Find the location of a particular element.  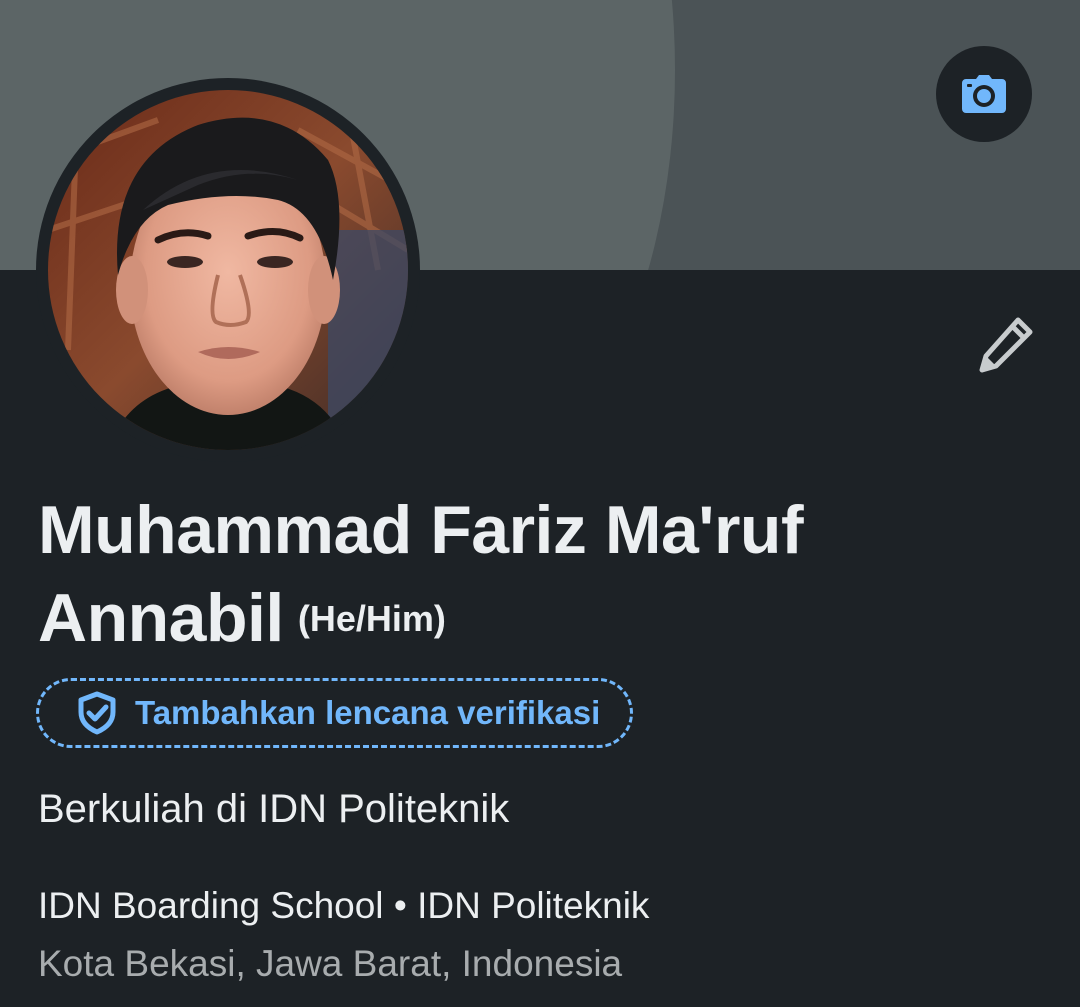

profile-name-line1: Muhammad Fariz Ma'ruf is located at coordinates (421, 530).